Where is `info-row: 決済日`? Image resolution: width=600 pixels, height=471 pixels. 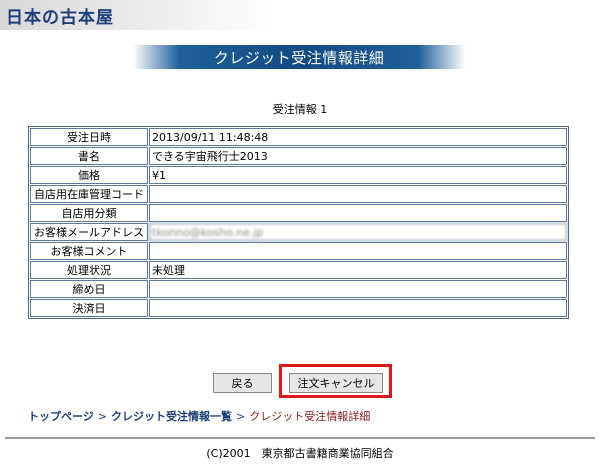
info-row: 決済日 is located at coordinates (298, 308).